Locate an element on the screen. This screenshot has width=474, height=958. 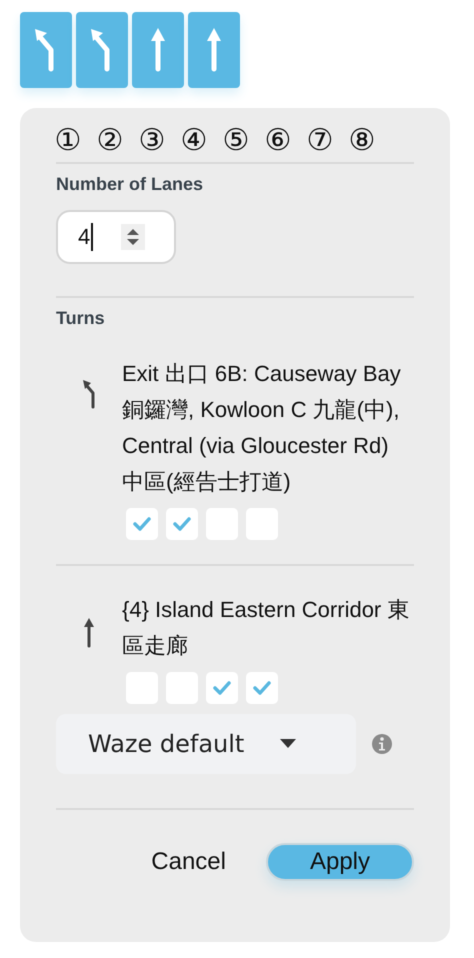
info-icon is located at coordinates (382, 744).